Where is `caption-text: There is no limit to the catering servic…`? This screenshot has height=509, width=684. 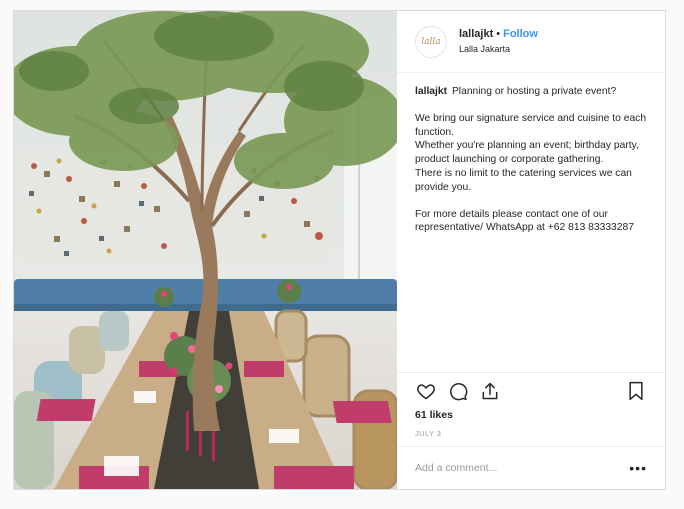
caption-text: There is no limit to the catering servic… is located at coordinates (523, 180).